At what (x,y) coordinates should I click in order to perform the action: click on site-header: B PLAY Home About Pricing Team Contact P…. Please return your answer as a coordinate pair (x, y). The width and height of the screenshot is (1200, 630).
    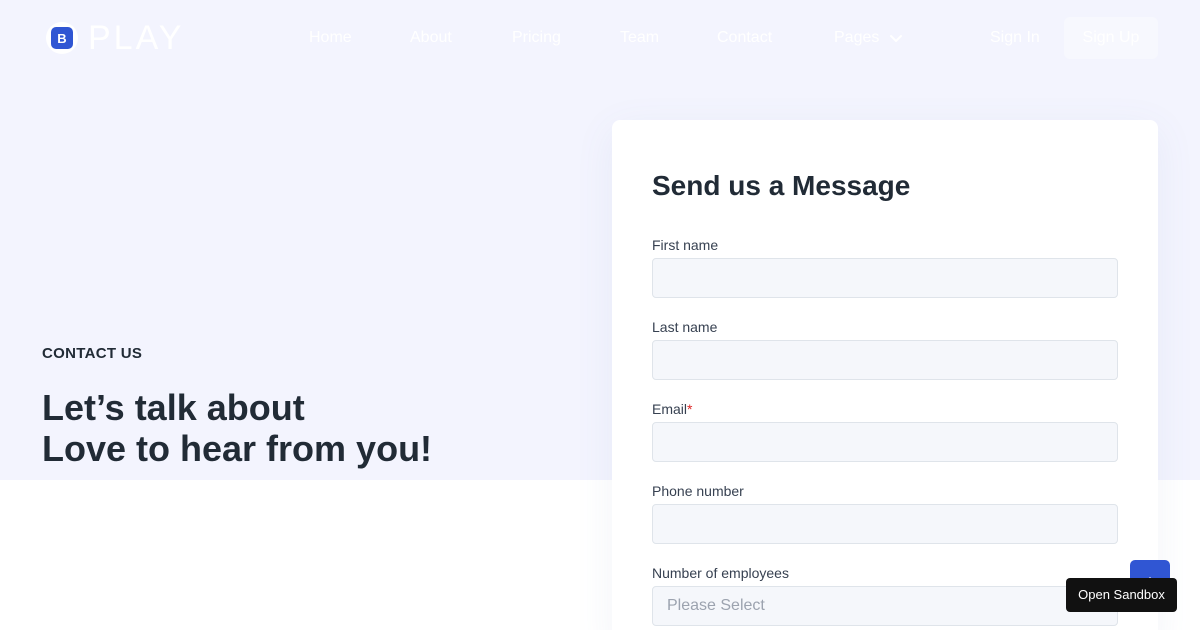
    Looking at the image, I should click on (600, 38).